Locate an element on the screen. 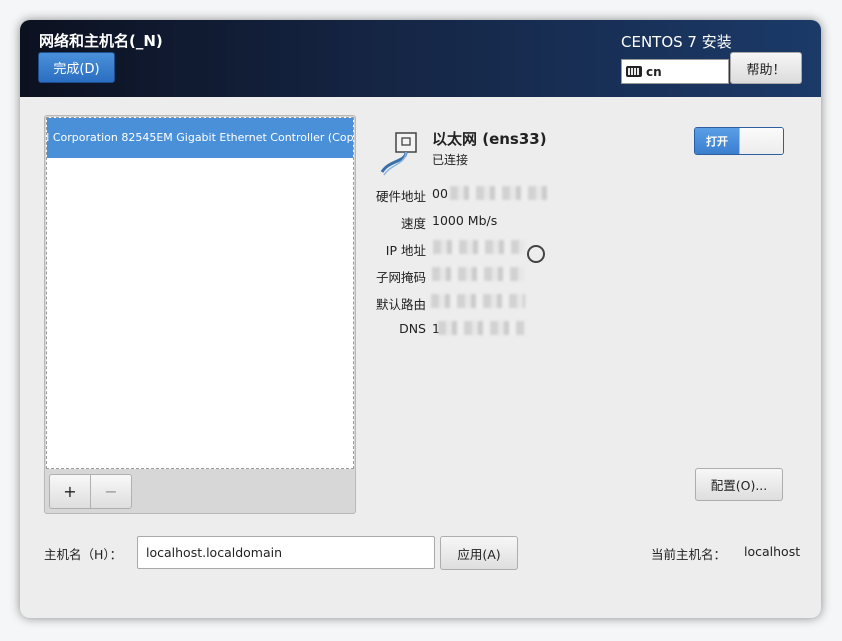  remove-device-button: − is located at coordinates (111, 491).